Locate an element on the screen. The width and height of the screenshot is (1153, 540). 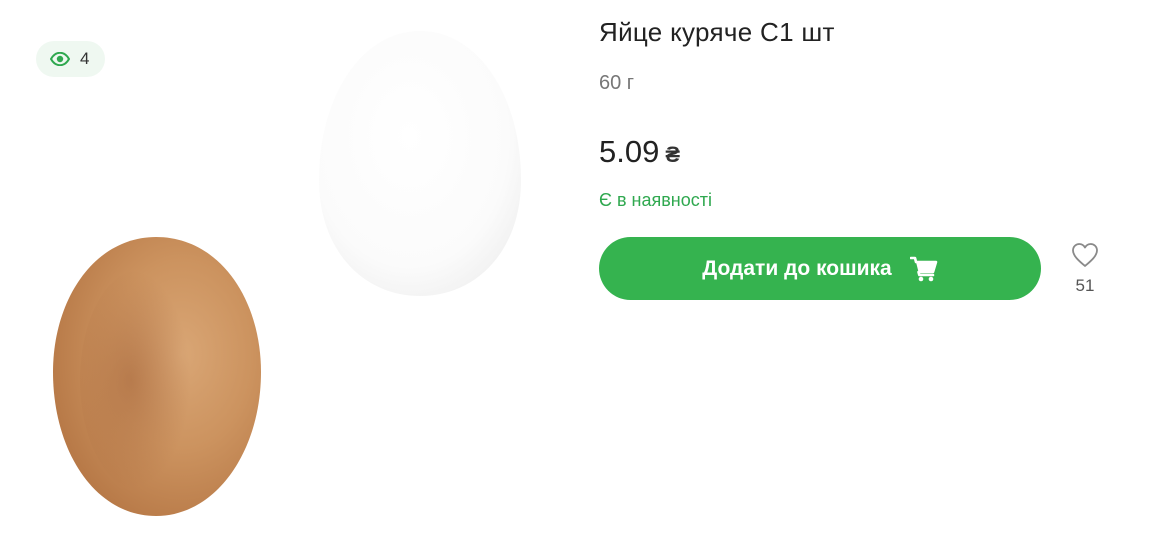
price-currency: ₴ is located at coordinates (673, 154).